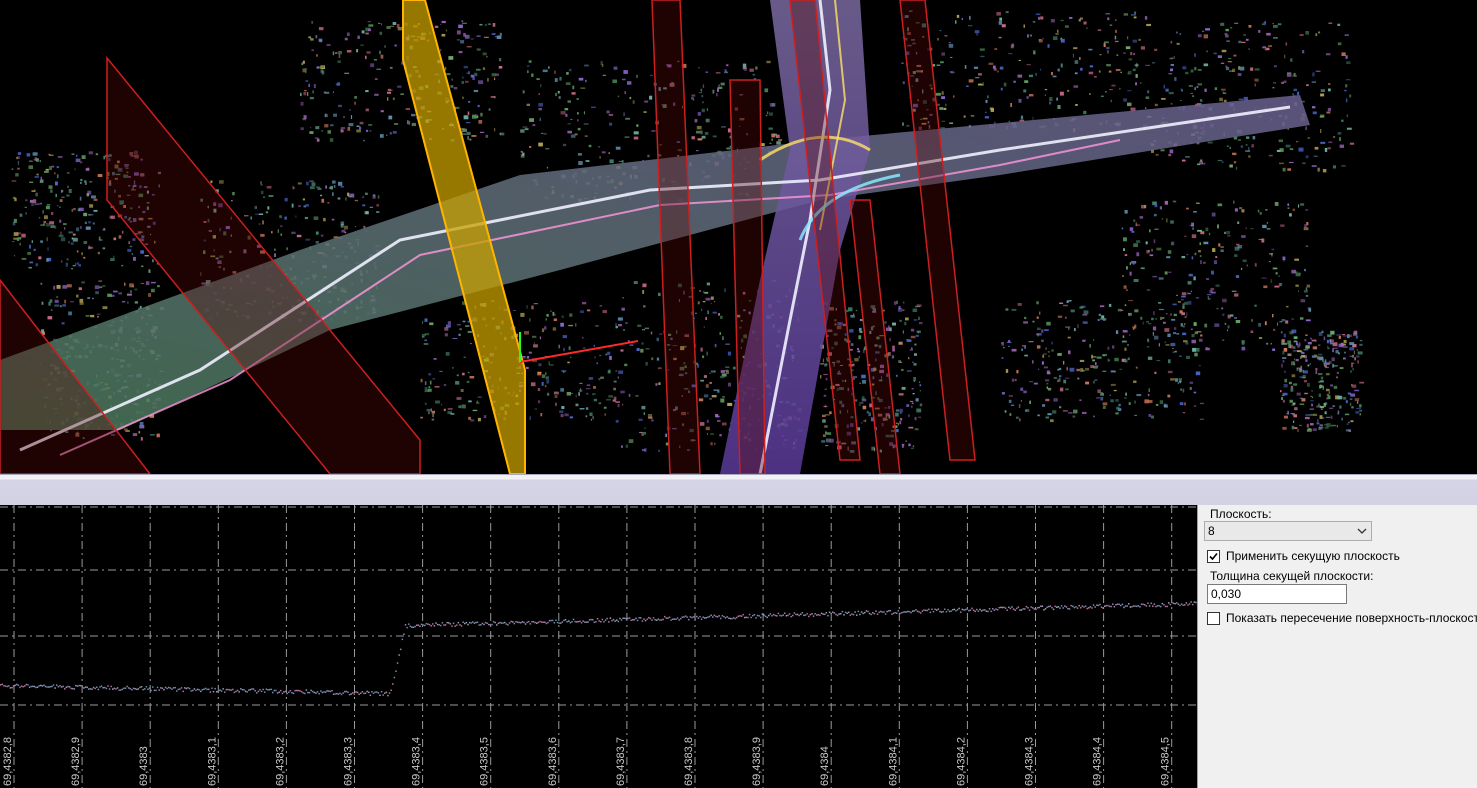 This screenshot has height=788, width=1477. I want to click on x-tick-label: 69,4383,8, so click(689, 761).